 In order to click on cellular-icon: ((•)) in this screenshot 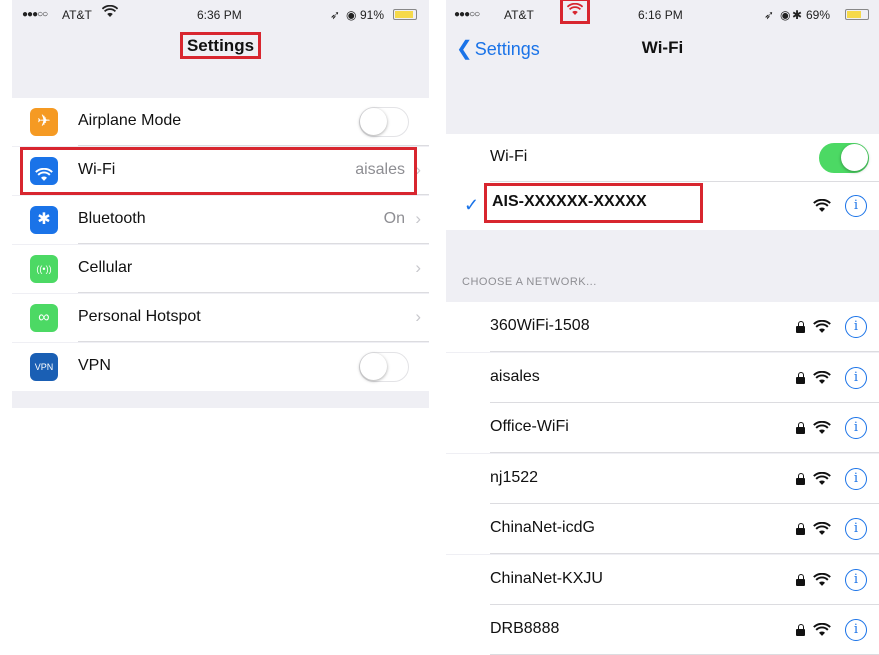, I will do `click(44, 269)`.